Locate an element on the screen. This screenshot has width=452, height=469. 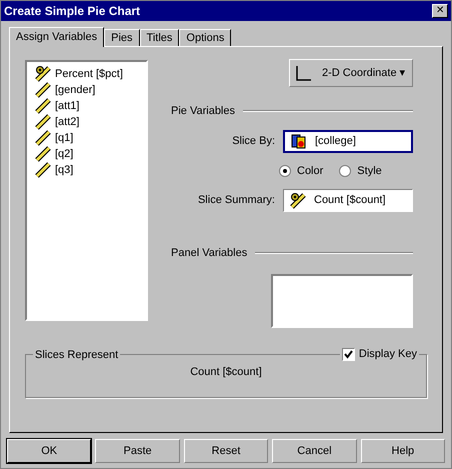
dialog-button: Paste is located at coordinates (137, 451).